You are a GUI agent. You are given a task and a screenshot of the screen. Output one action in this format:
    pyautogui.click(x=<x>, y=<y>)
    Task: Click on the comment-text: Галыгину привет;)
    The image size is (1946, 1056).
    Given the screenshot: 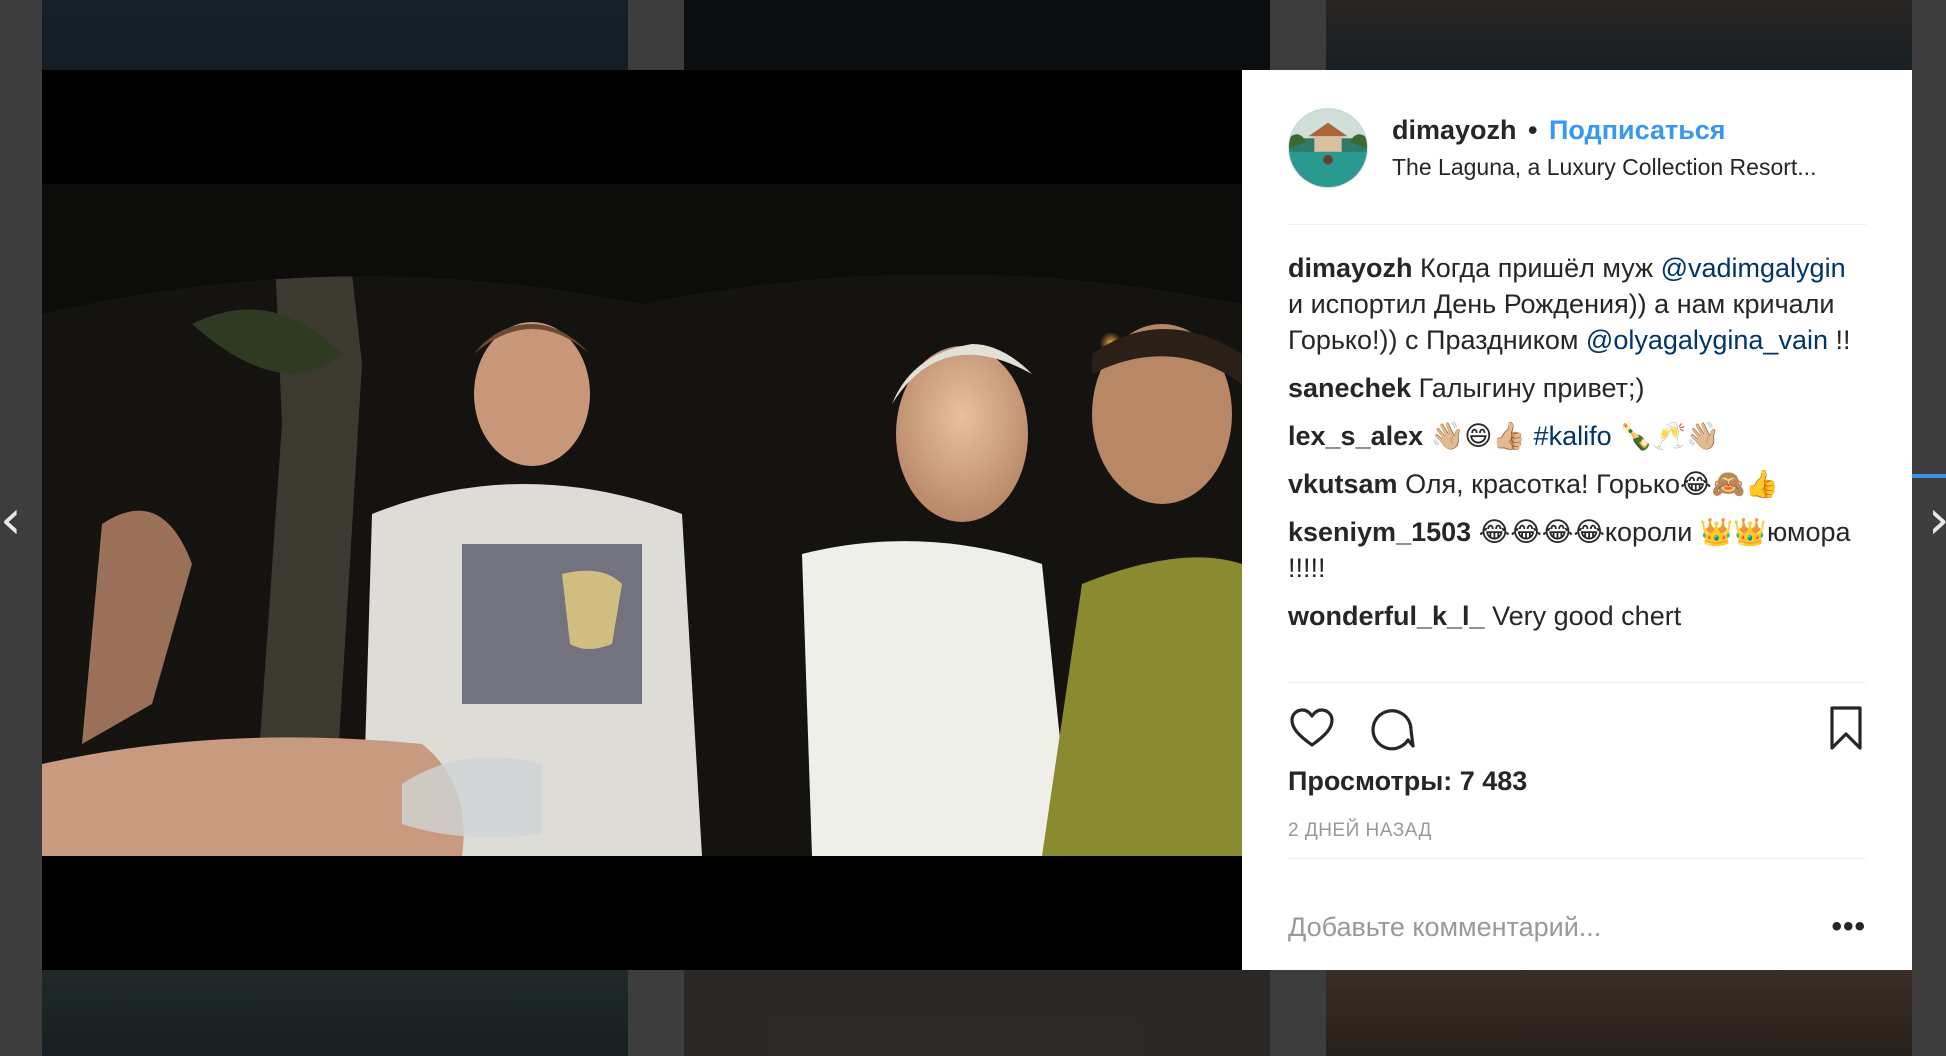 What is the action you would take?
    pyautogui.click(x=1531, y=388)
    